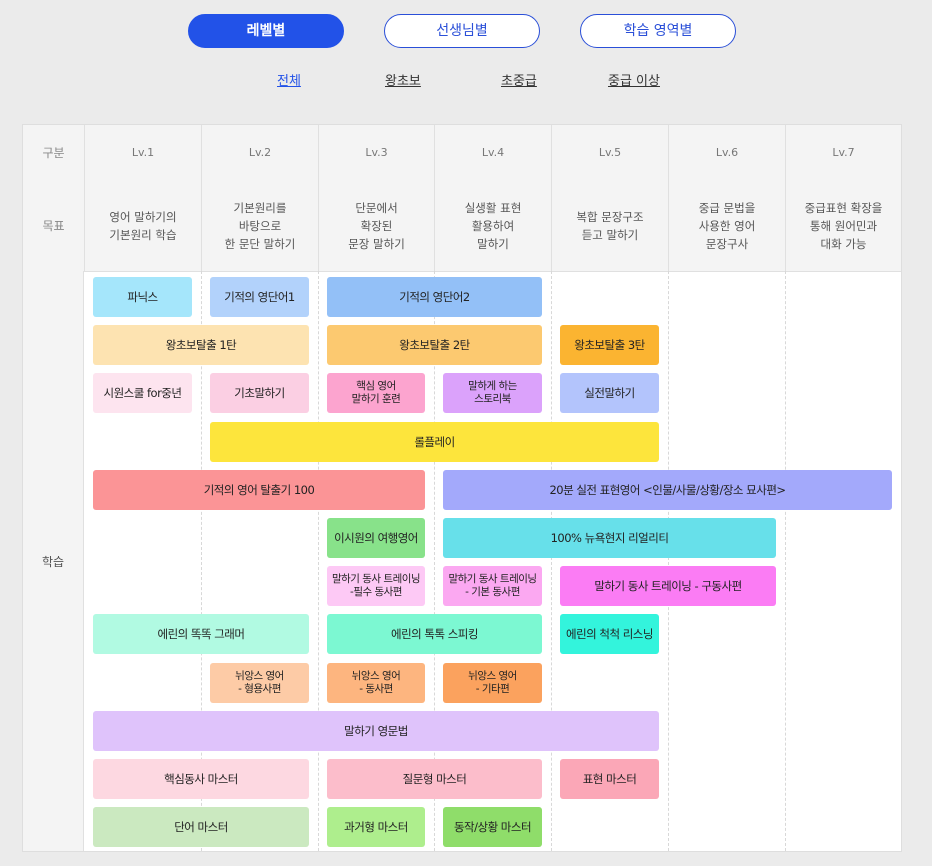 The height and width of the screenshot is (866, 932). Describe the element at coordinates (376, 827) in the screenshot. I see `course-bar: 과거형 마스터` at that location.